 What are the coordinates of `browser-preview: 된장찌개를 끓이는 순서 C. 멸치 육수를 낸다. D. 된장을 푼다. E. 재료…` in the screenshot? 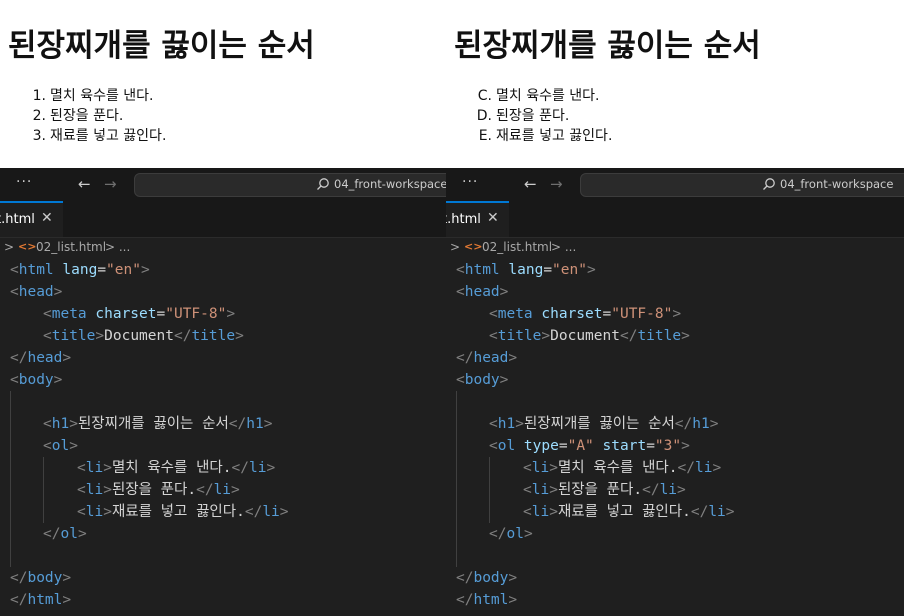 It's located at (675, 84).